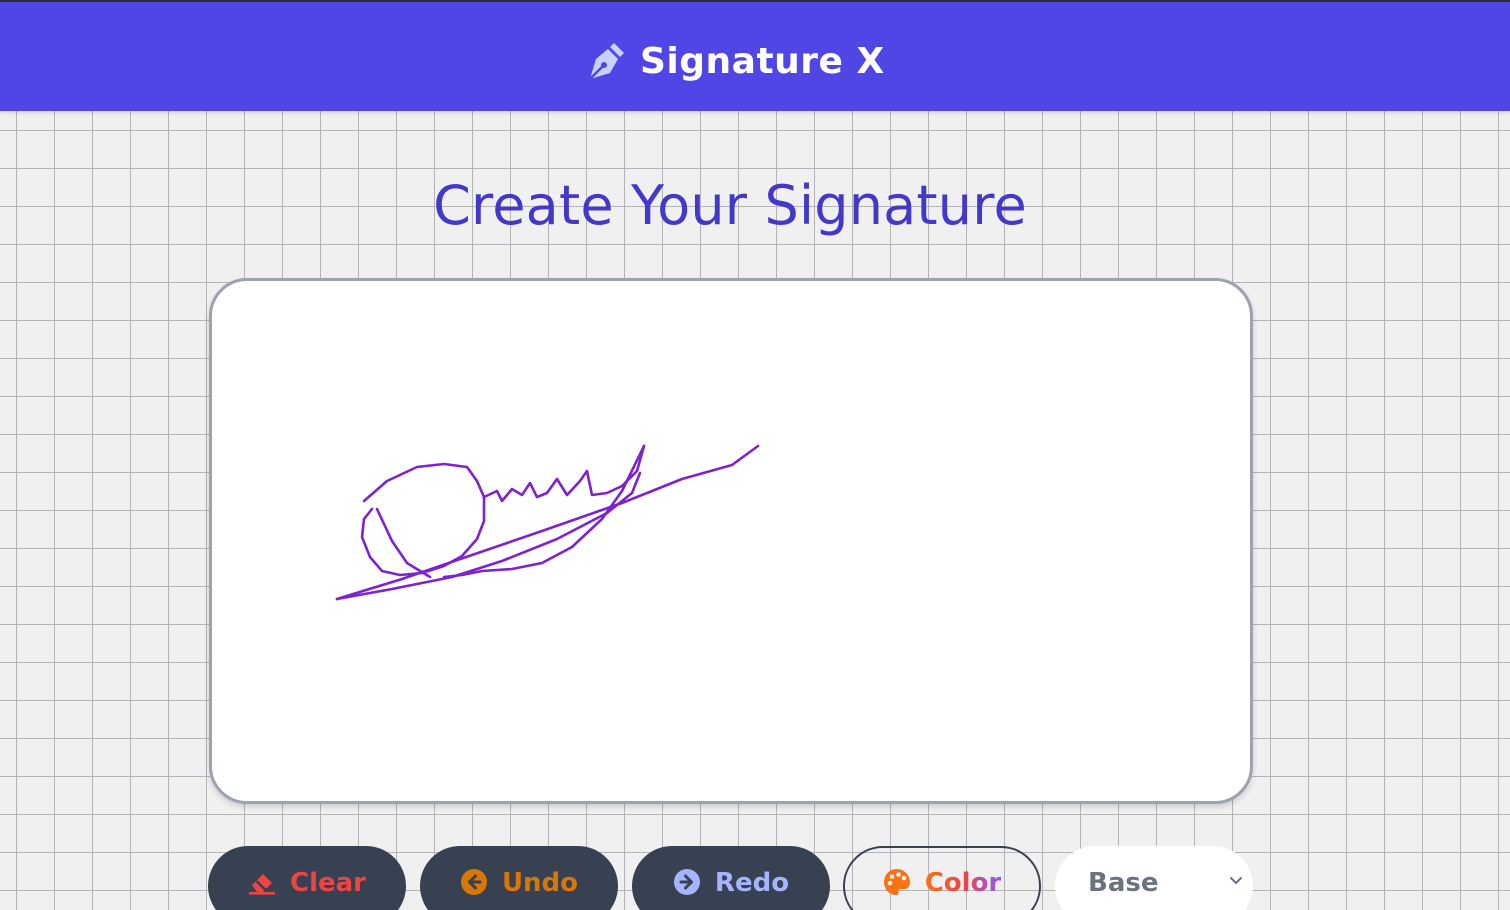  Describe the element at coordinates (896, 882) in the screenshot. I see `palette-icon` at that location.